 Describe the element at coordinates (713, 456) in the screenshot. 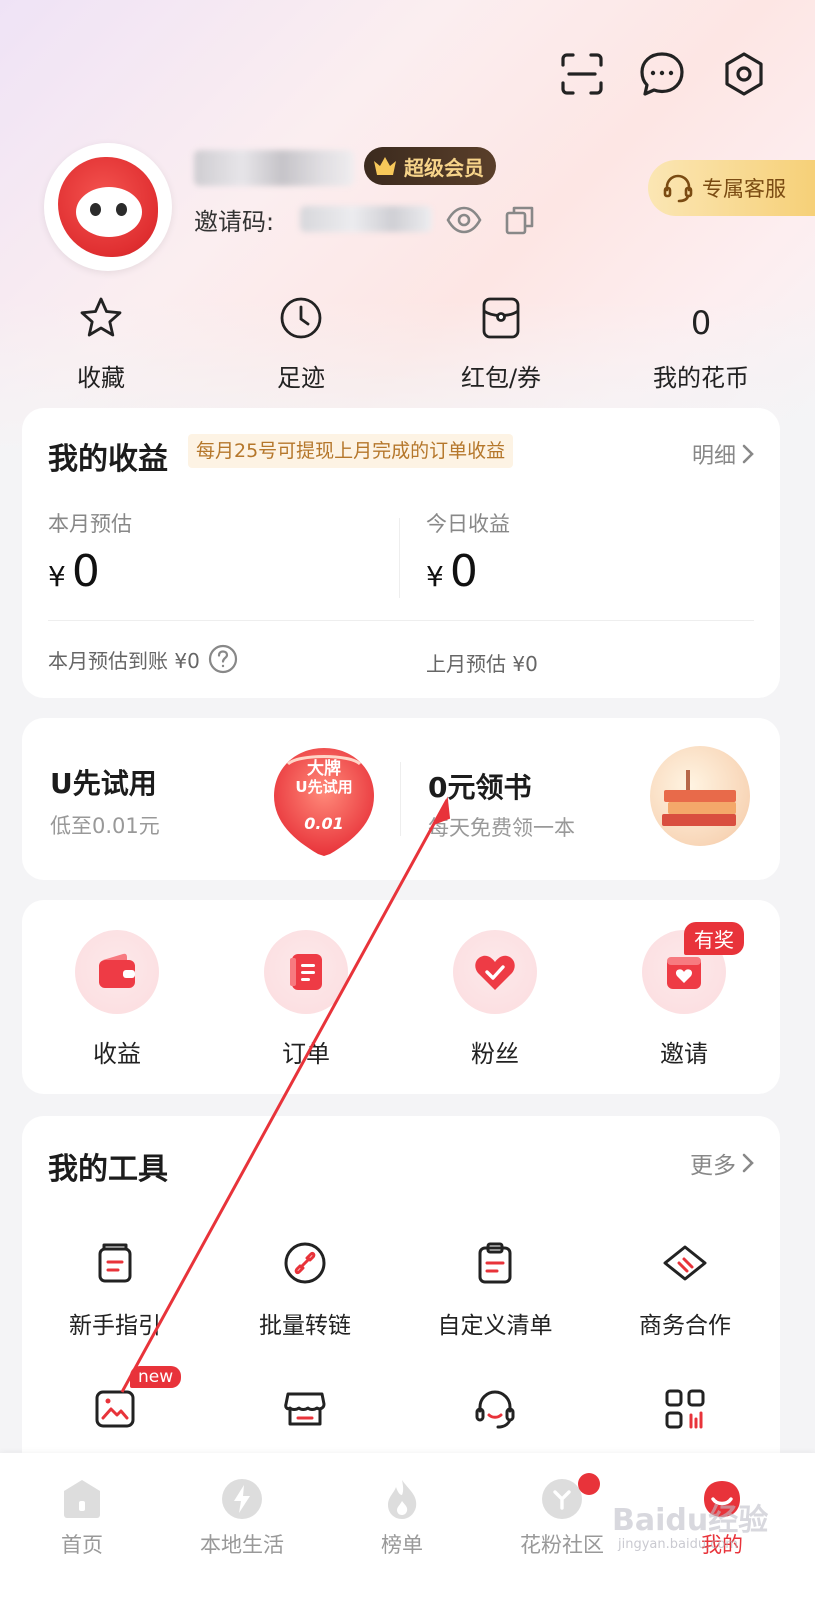

I see `earnings-detail-label: 明细` at that location.